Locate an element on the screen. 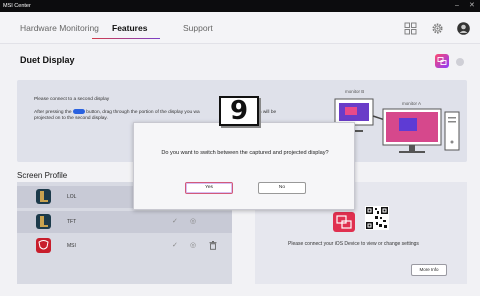  profile-name: TFT is located at coordinates (72, 222).